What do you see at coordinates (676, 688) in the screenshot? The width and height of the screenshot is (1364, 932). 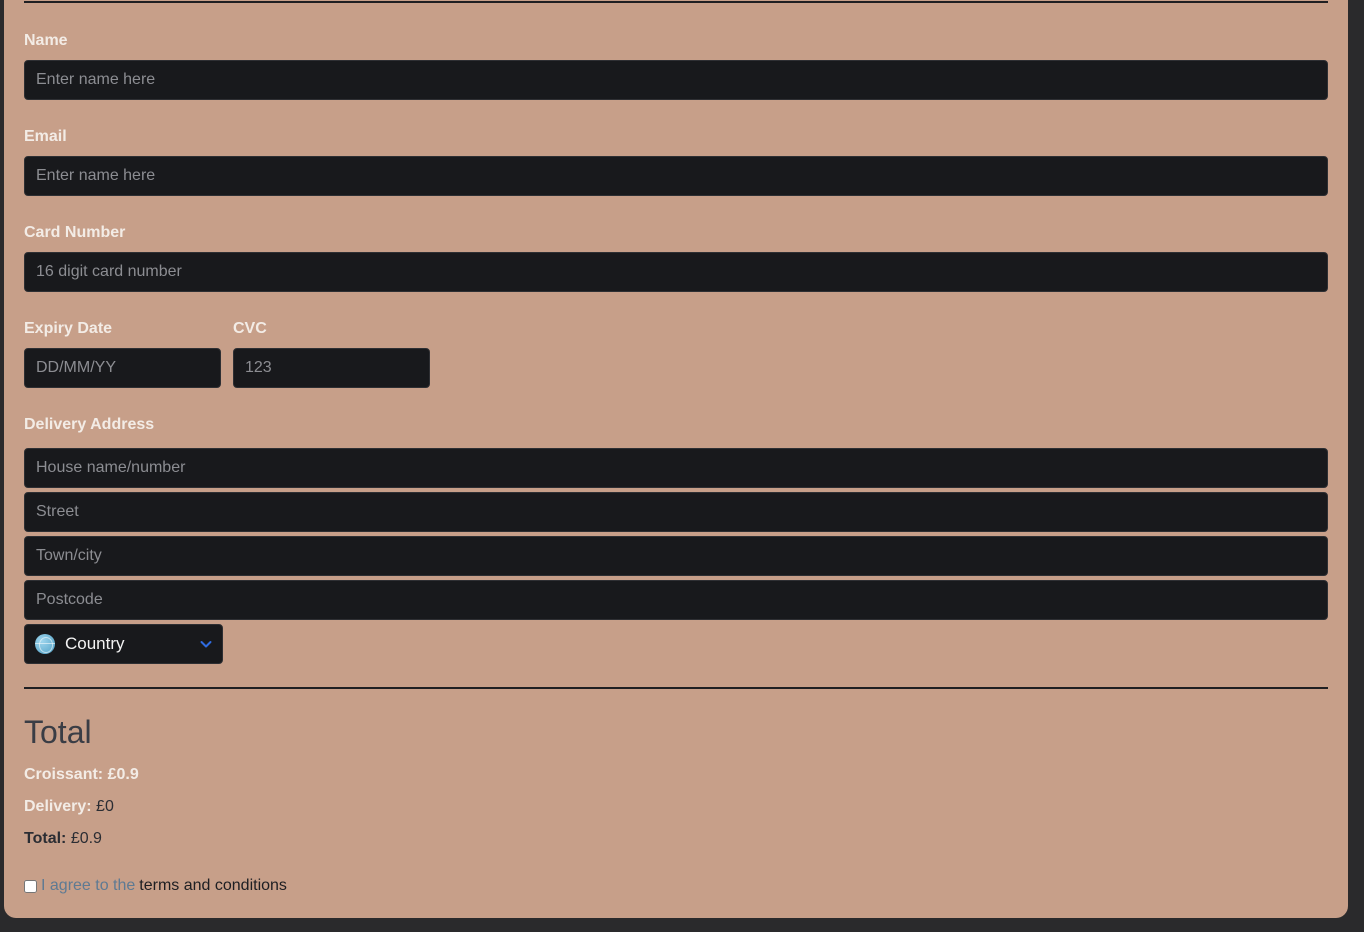 I see `summary-divider` at bounding box center [676, 688].